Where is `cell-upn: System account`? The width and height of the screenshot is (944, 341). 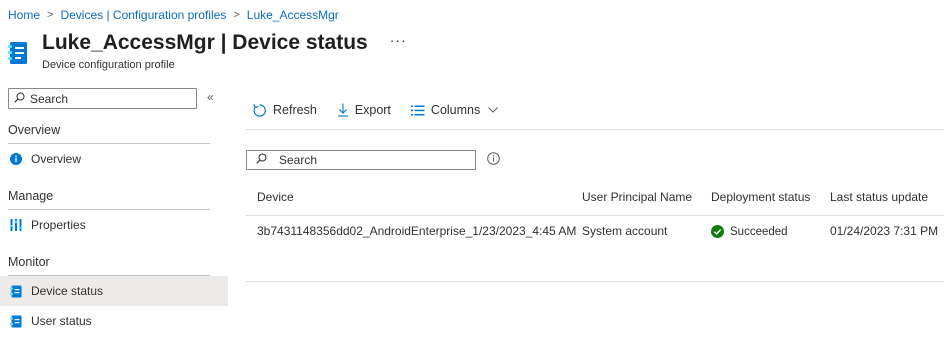 cell-upn: System account is located at coordinates (625, 231).